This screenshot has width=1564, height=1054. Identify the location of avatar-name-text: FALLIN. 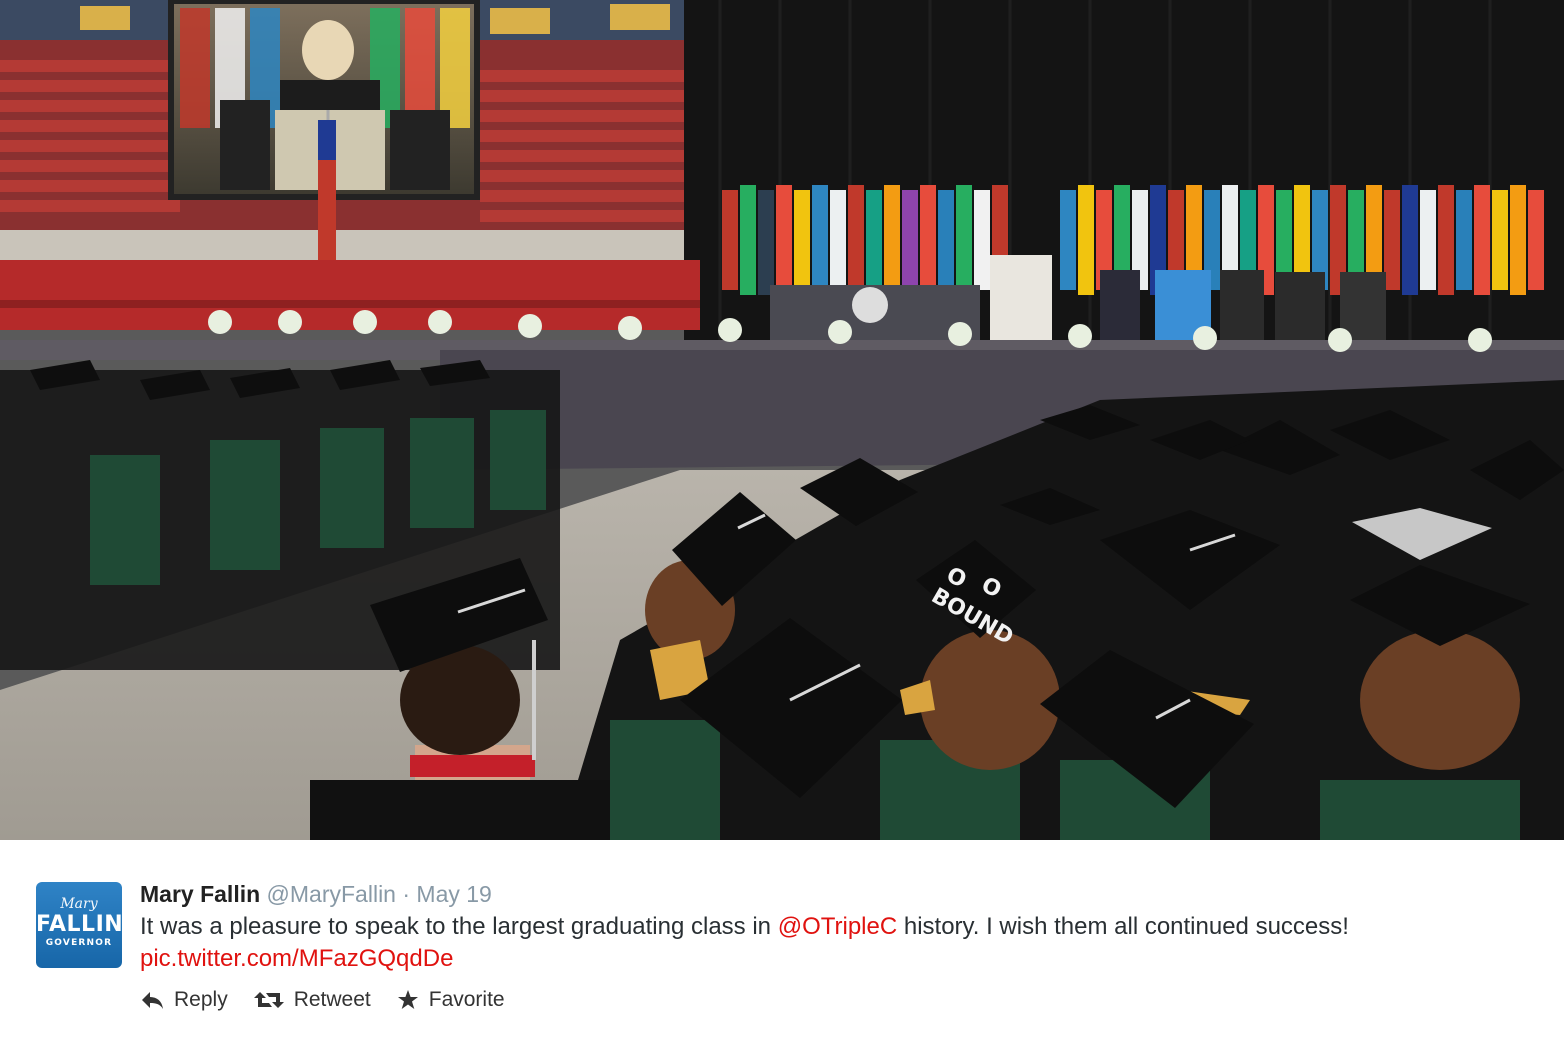
(79, 924).